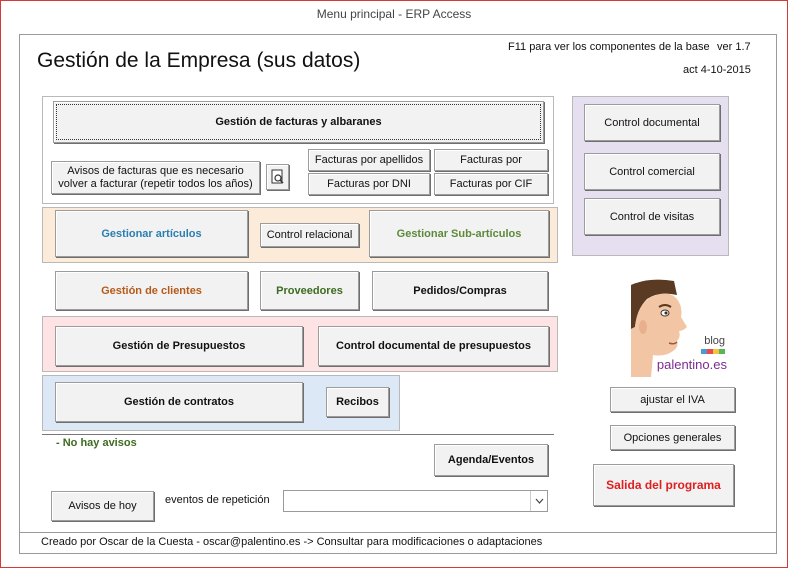 This screenshot has height=568, width=788. What do you see at coordinates (663, 485) in the screenshot?
I see `salida-button: Salida del programa` at bounding box center [663, 485].